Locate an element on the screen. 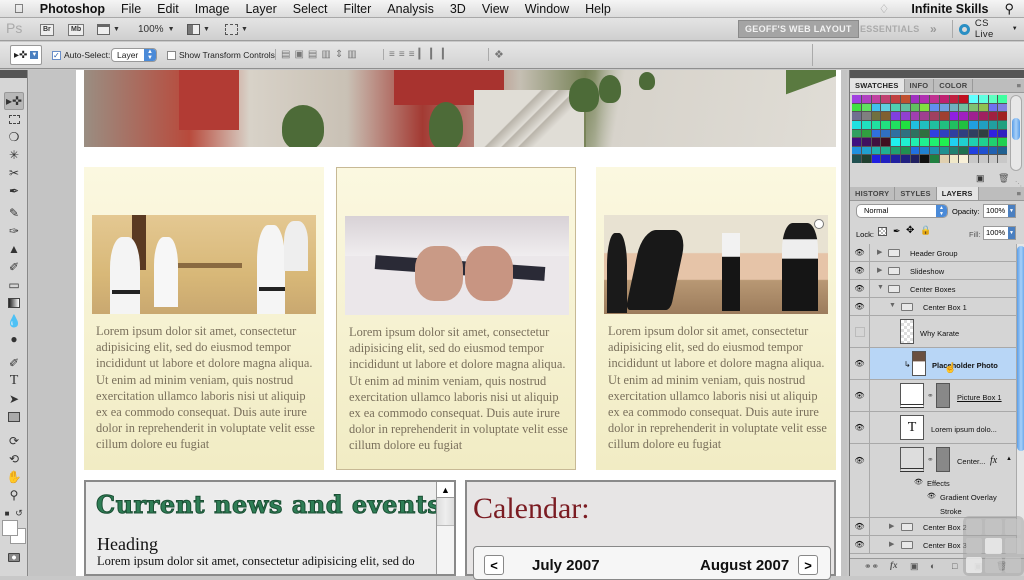  opacity-field: 100% ▼ is located at coordinates (999, 211).